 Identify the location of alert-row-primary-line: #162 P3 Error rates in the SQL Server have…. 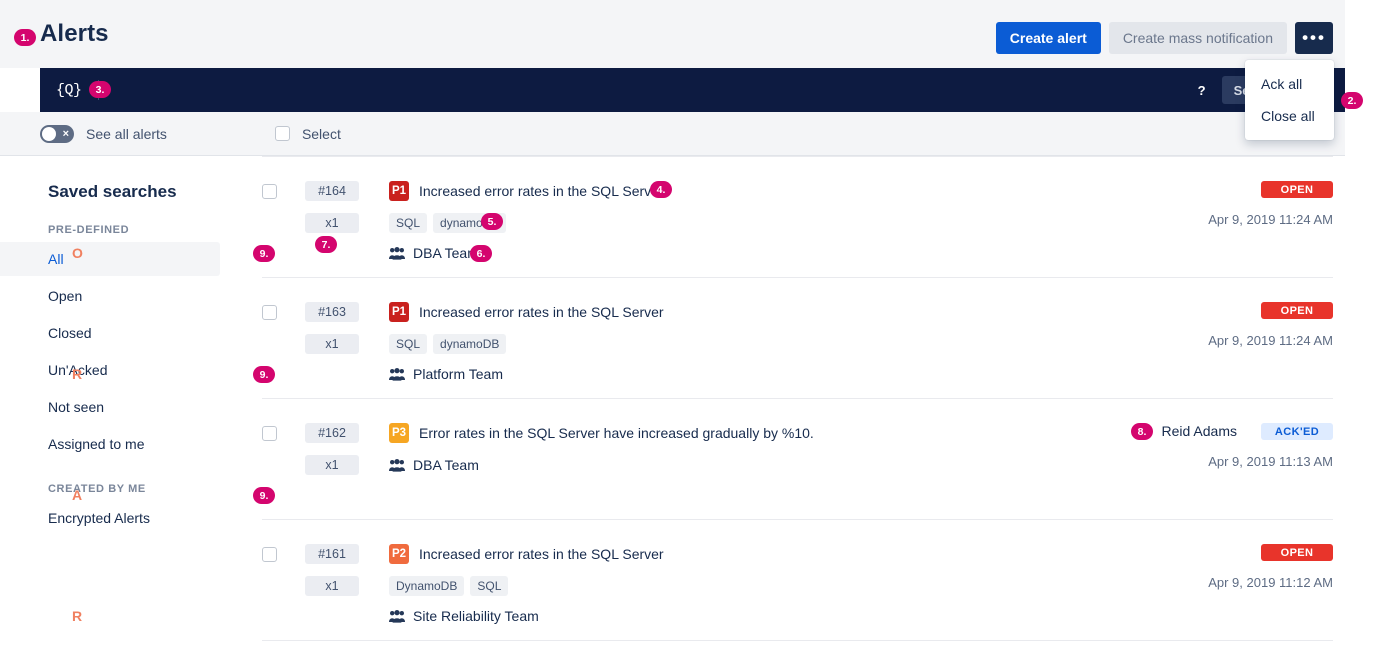
(538, 433).